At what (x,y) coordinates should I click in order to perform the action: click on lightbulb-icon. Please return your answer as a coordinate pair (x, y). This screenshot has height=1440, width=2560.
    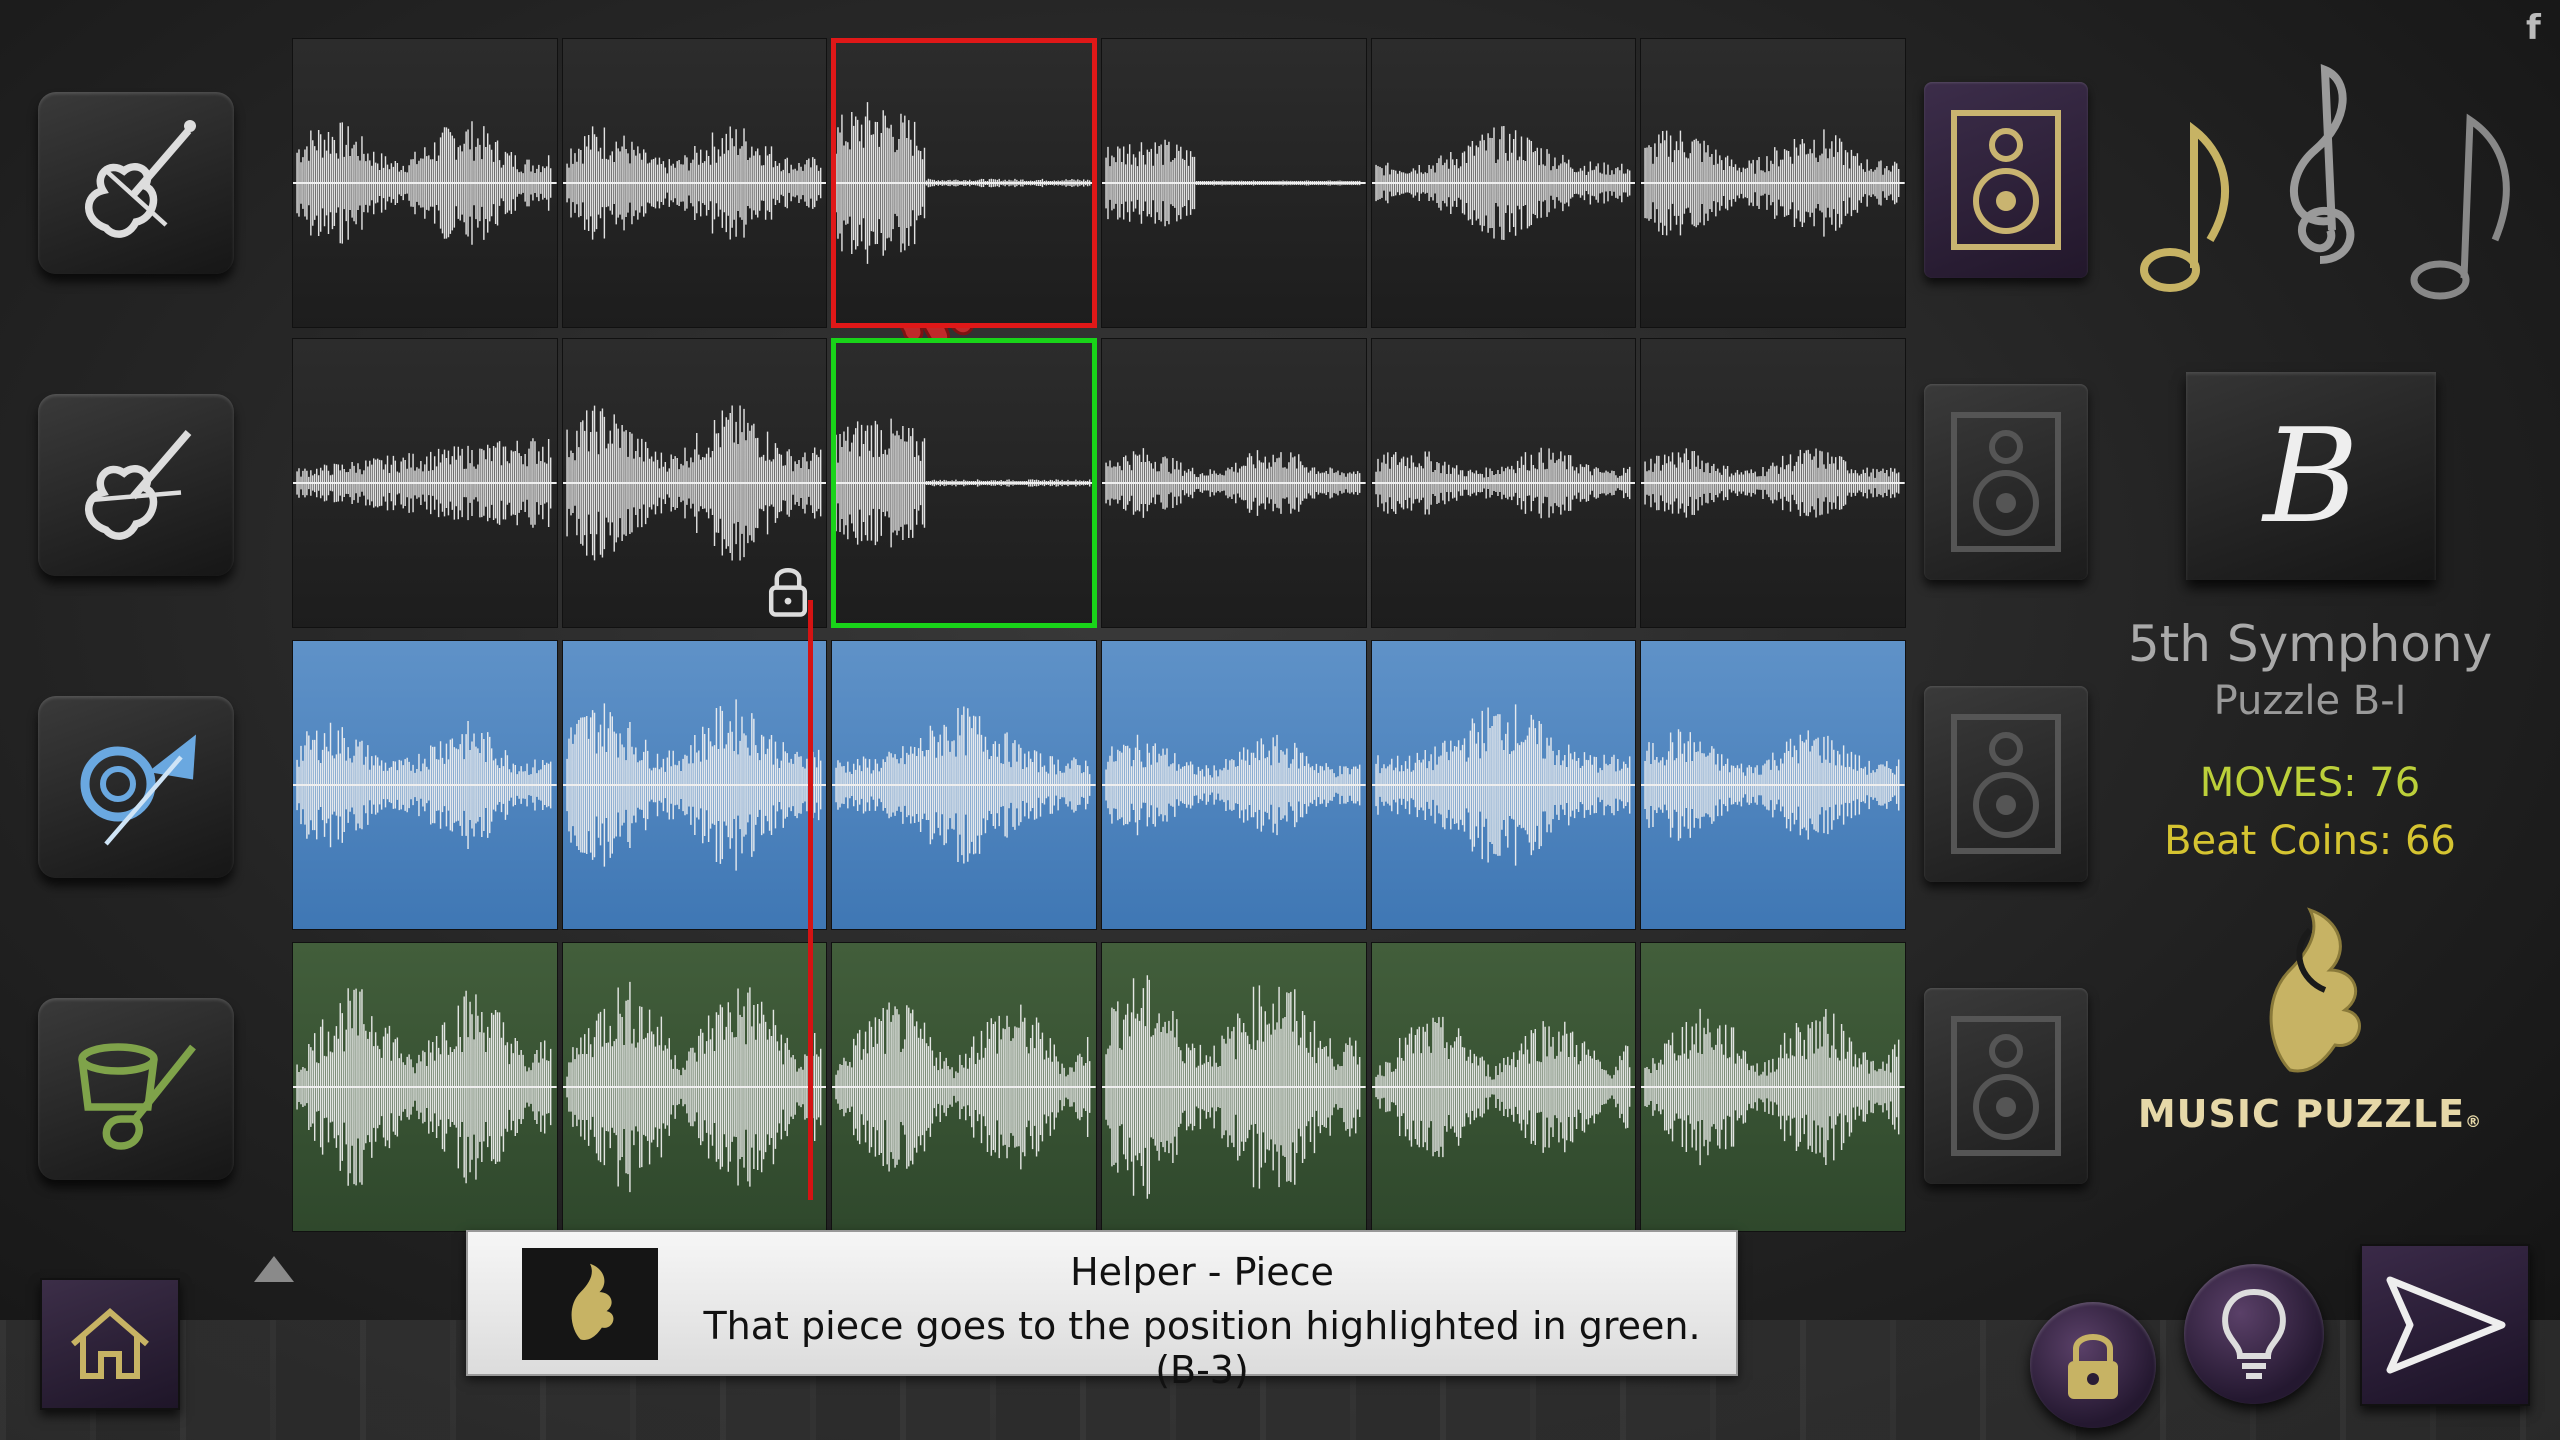
    Looking at the image, I should click on (2254, 1333).